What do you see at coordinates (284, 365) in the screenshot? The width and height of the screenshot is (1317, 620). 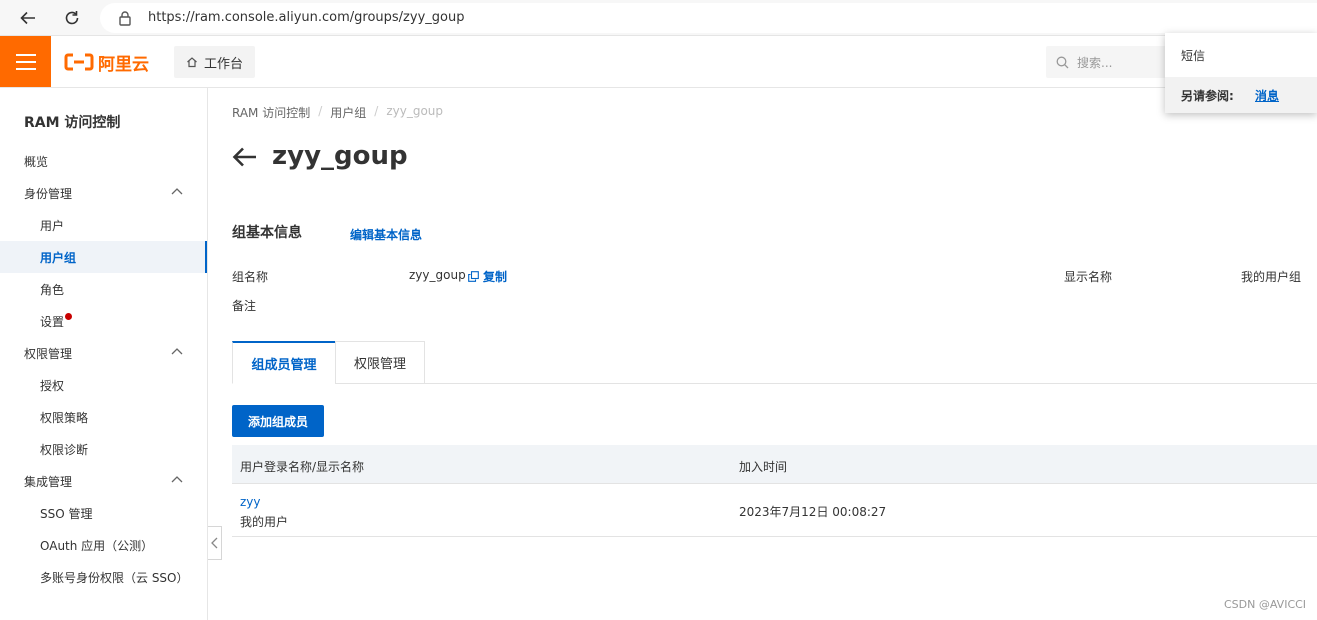 I see `tab-label: 组成员管理` at bounding box center [284, 365].